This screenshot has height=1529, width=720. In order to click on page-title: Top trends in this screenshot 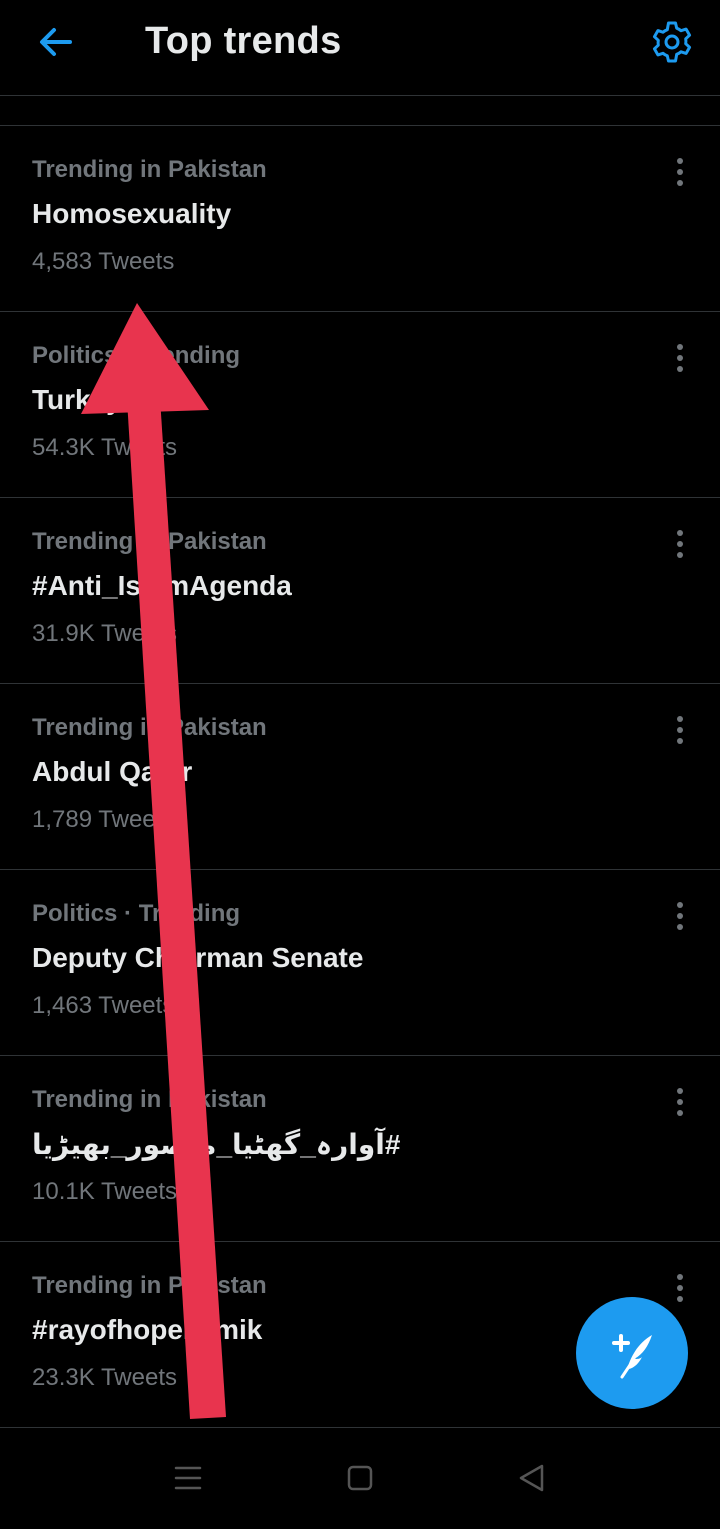, I will do `click(243, 41)`.